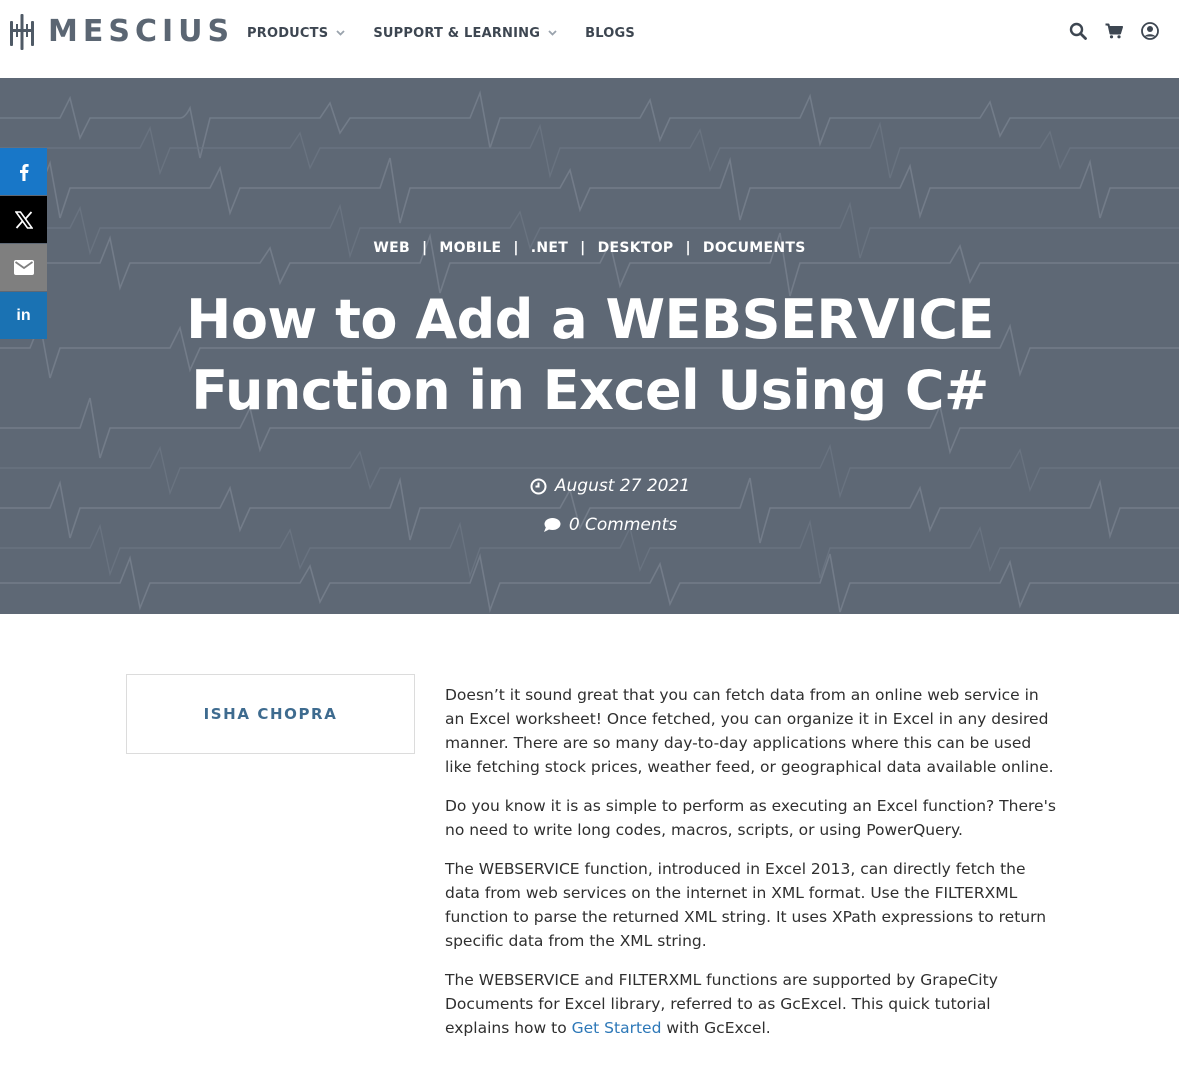 The width and height of the screenshot is (1179, 1077). What do you see at coordinates (549, 248) in the screenshot?
I see `category-dotnet: .NET` at bounding box center [549, 248].